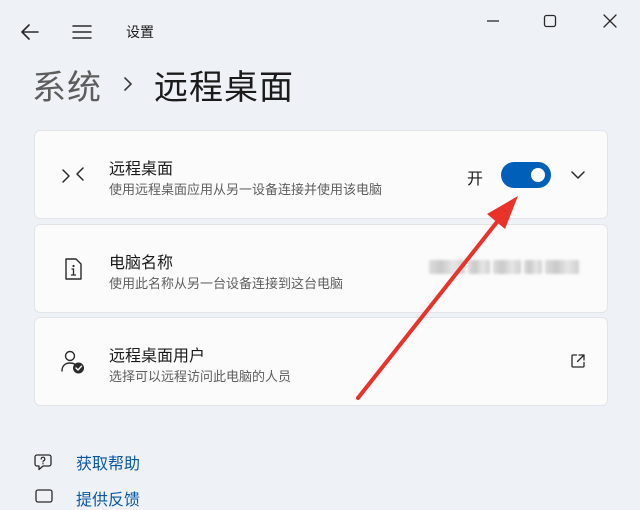  What do you see at coordinates (73, 269) in the screenshot?
I see `pc-info-icon` at bounding box center [73, 269].